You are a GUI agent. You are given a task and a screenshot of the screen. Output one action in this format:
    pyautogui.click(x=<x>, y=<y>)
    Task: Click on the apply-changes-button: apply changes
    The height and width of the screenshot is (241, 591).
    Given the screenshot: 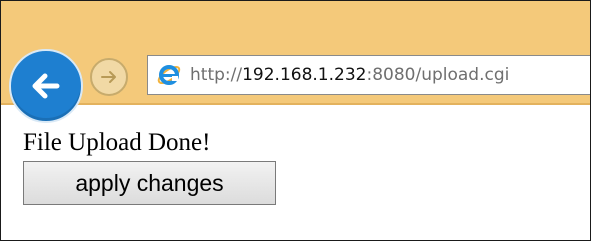 What is the action you would take?
    pyautogui.click(x=149, y=183)
    